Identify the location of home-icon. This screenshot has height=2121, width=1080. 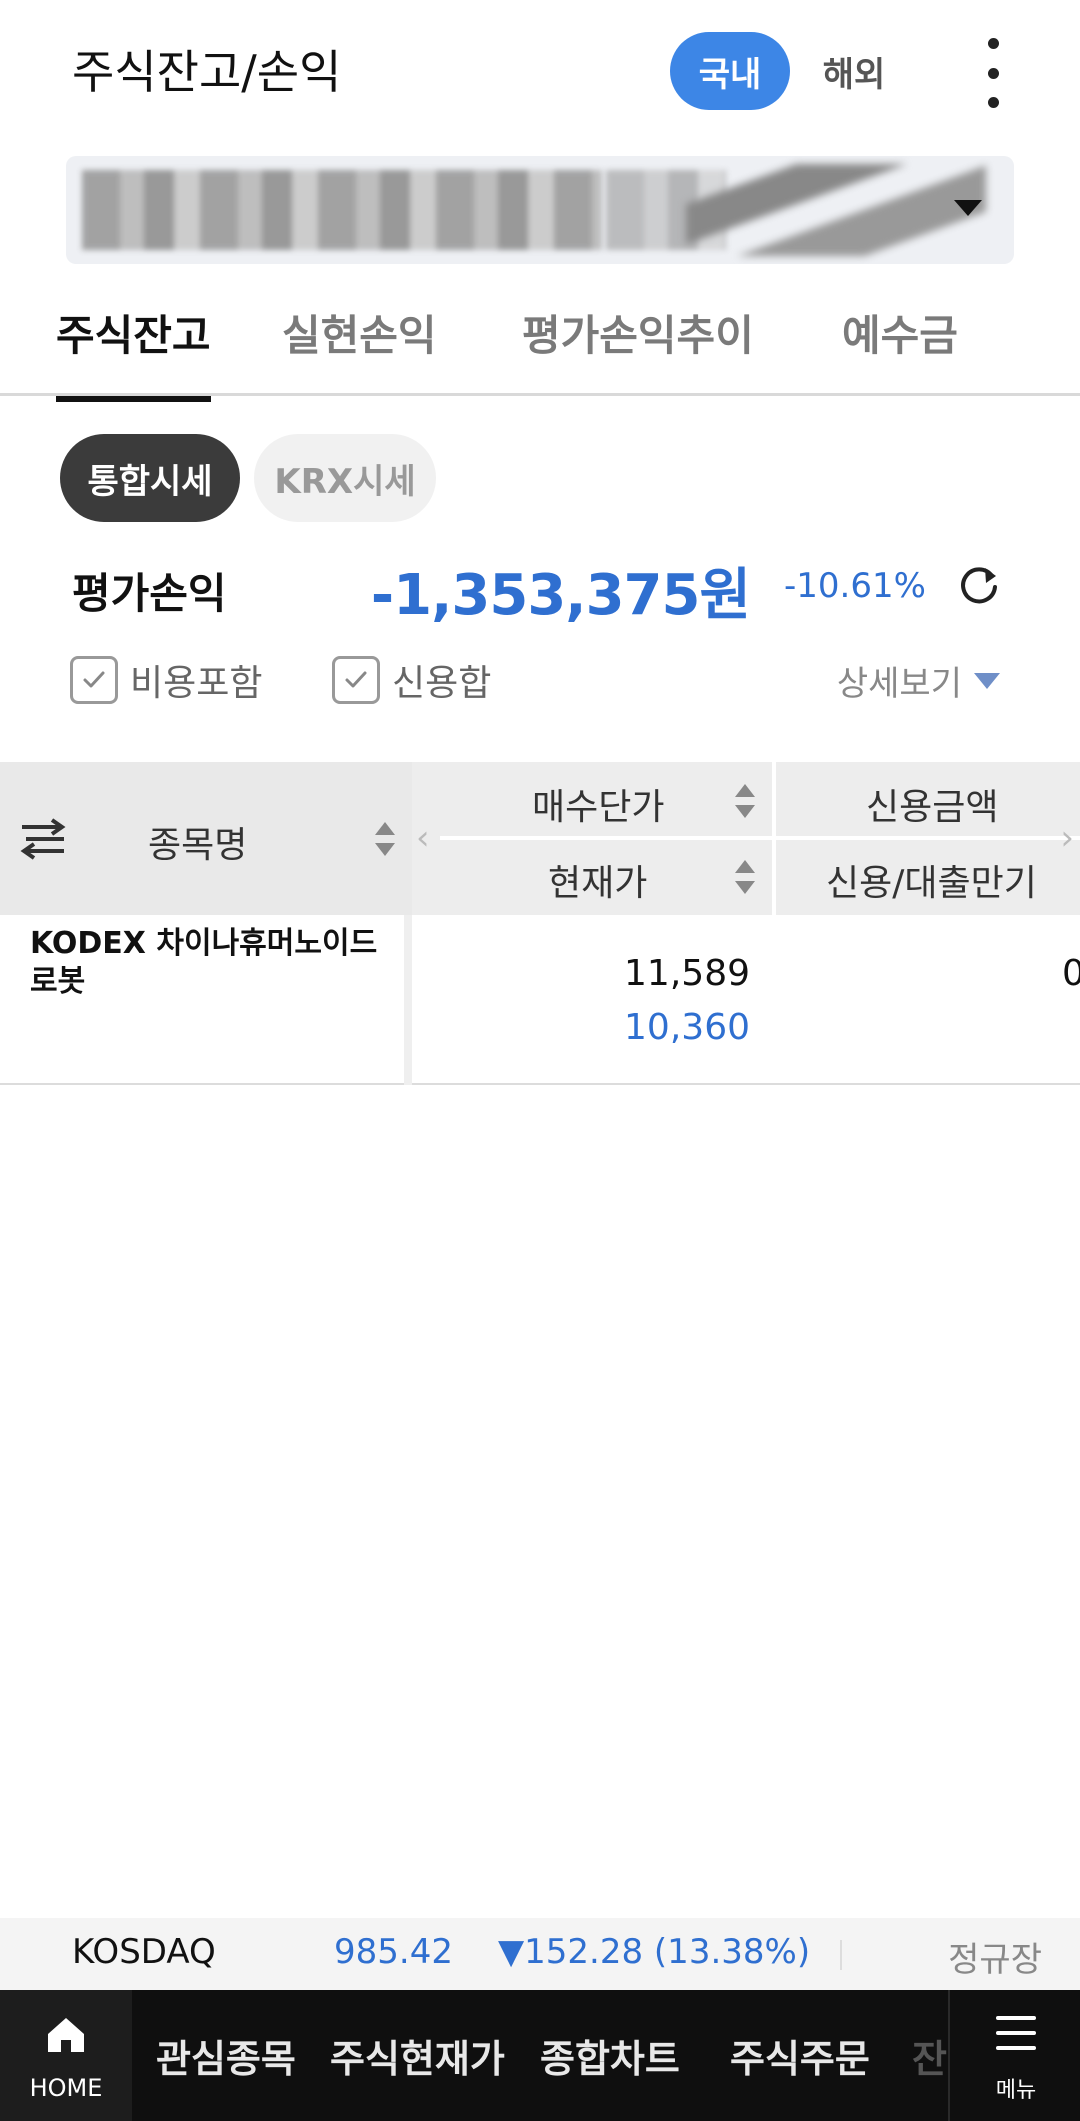
(66, 2035).